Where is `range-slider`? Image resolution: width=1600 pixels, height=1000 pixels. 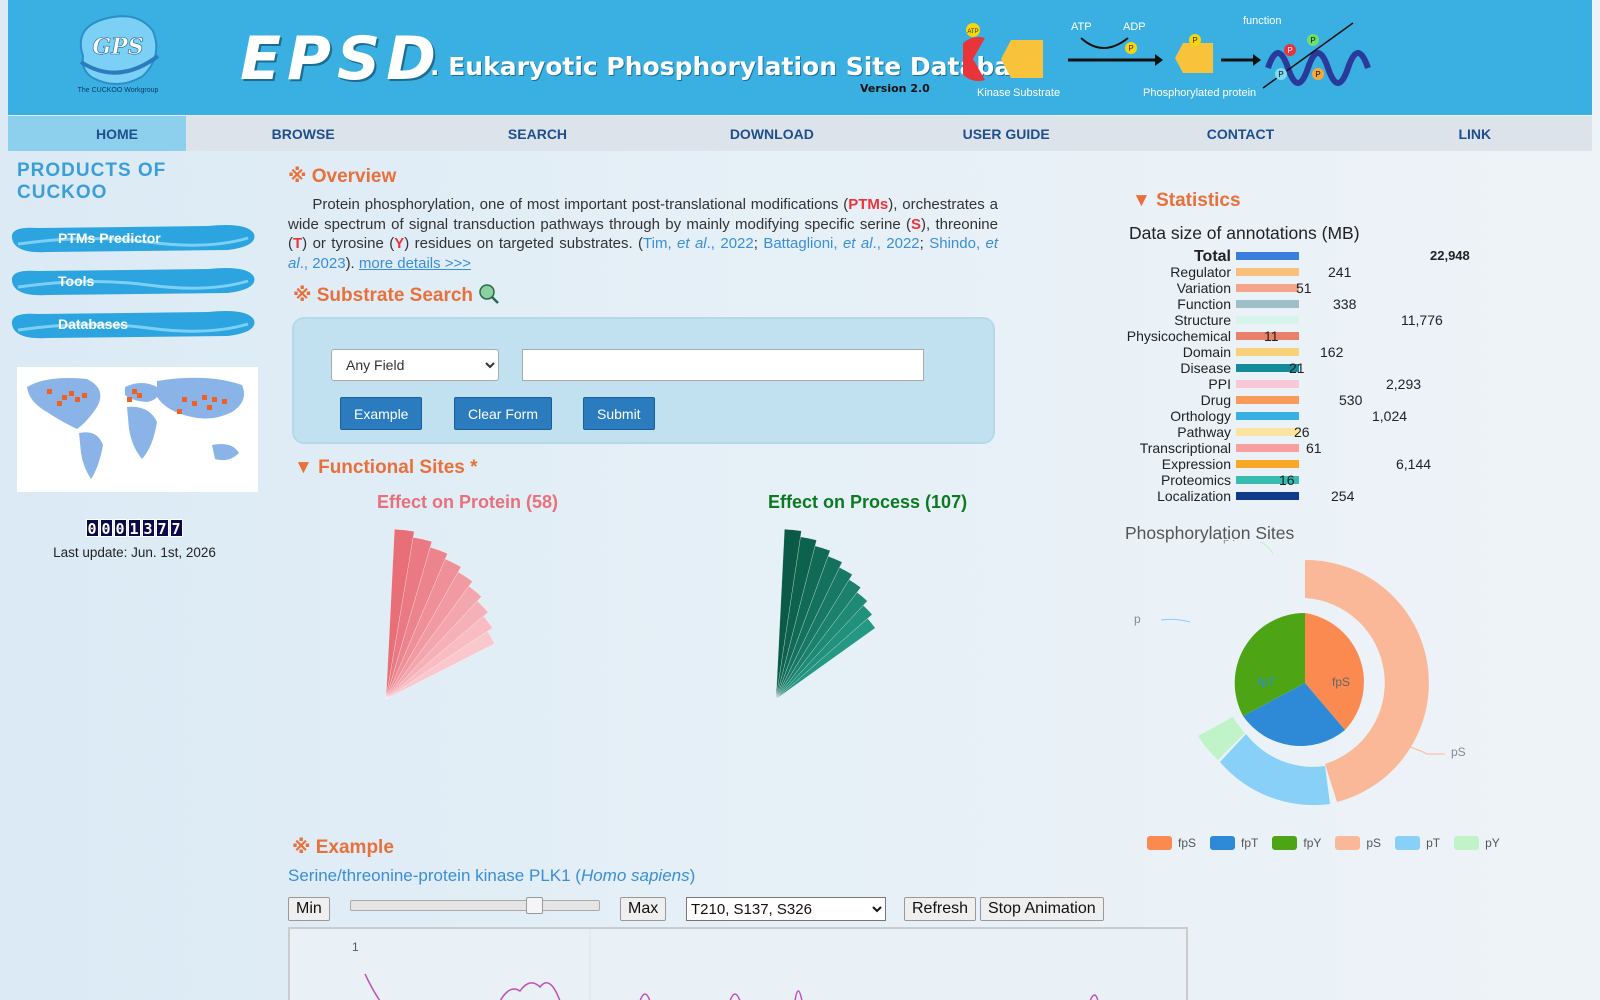 range-slider is located at coordinates (475, 905).